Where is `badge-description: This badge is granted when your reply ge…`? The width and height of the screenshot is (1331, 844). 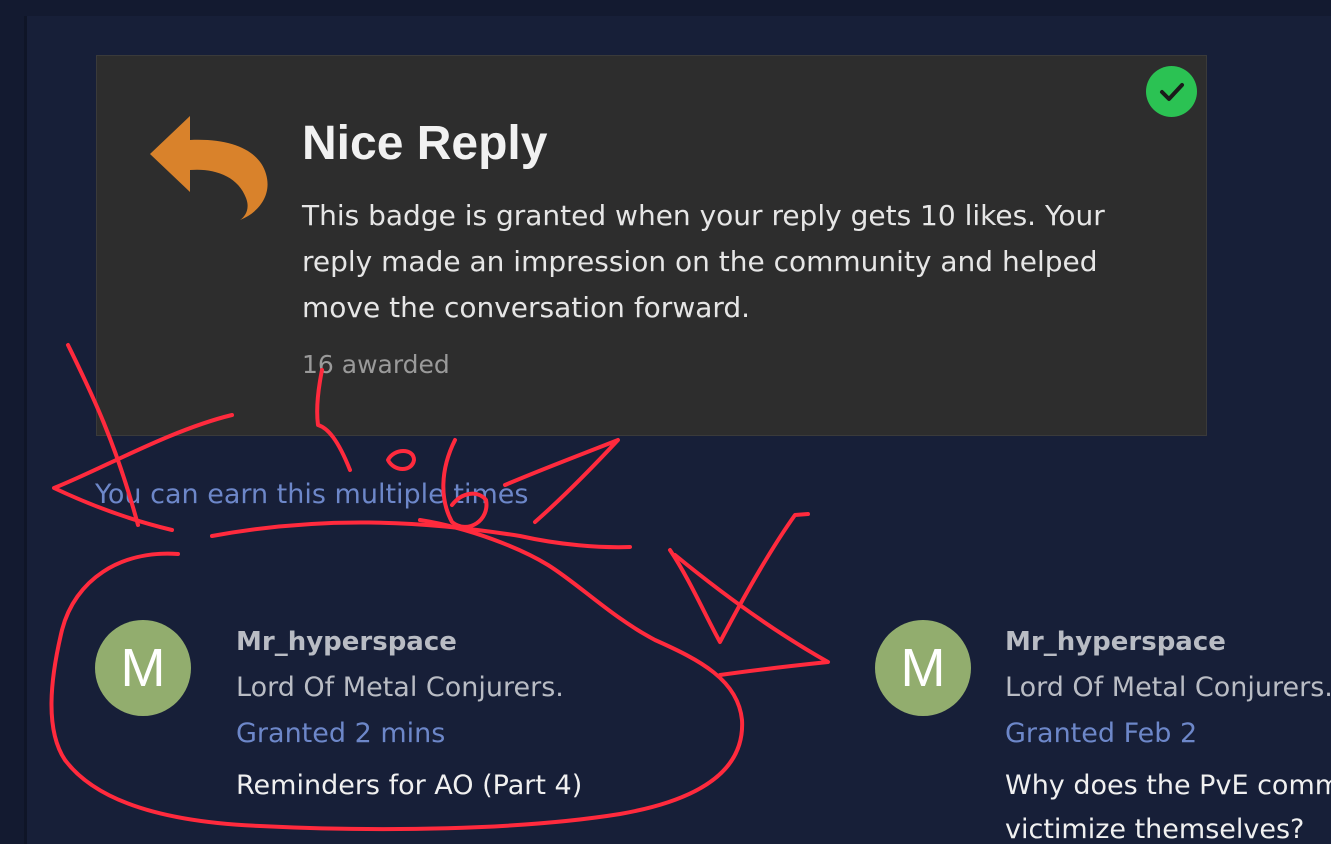
badge-description: This badge is granted when your reply ge… is located at coordinates (703, 261).